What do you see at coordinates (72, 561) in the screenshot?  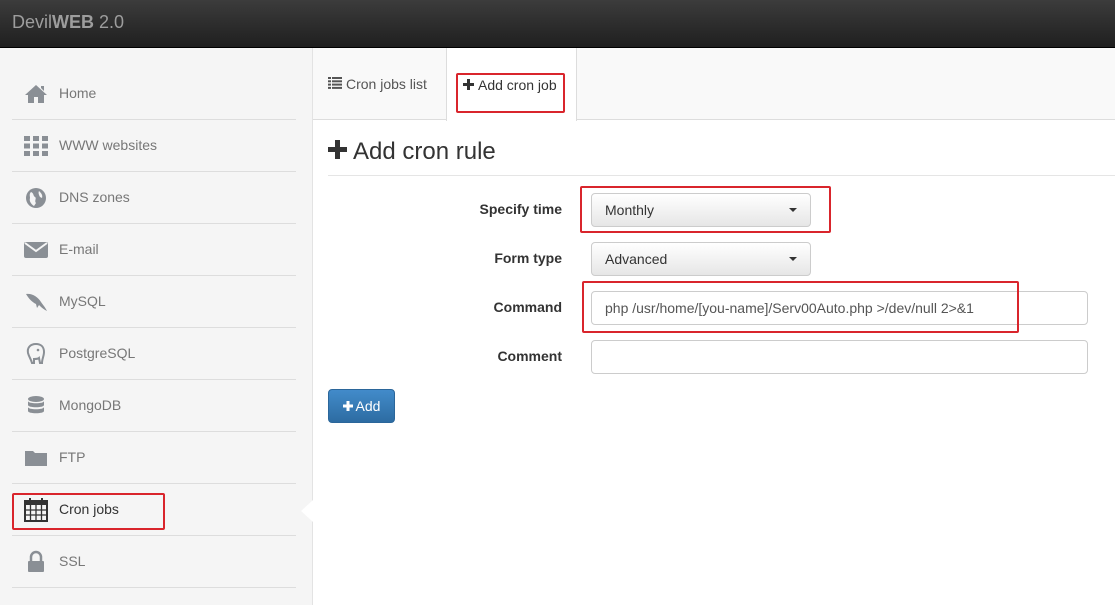 I see `sidebar-item-label: SSL` at bounding box center [72, 561].